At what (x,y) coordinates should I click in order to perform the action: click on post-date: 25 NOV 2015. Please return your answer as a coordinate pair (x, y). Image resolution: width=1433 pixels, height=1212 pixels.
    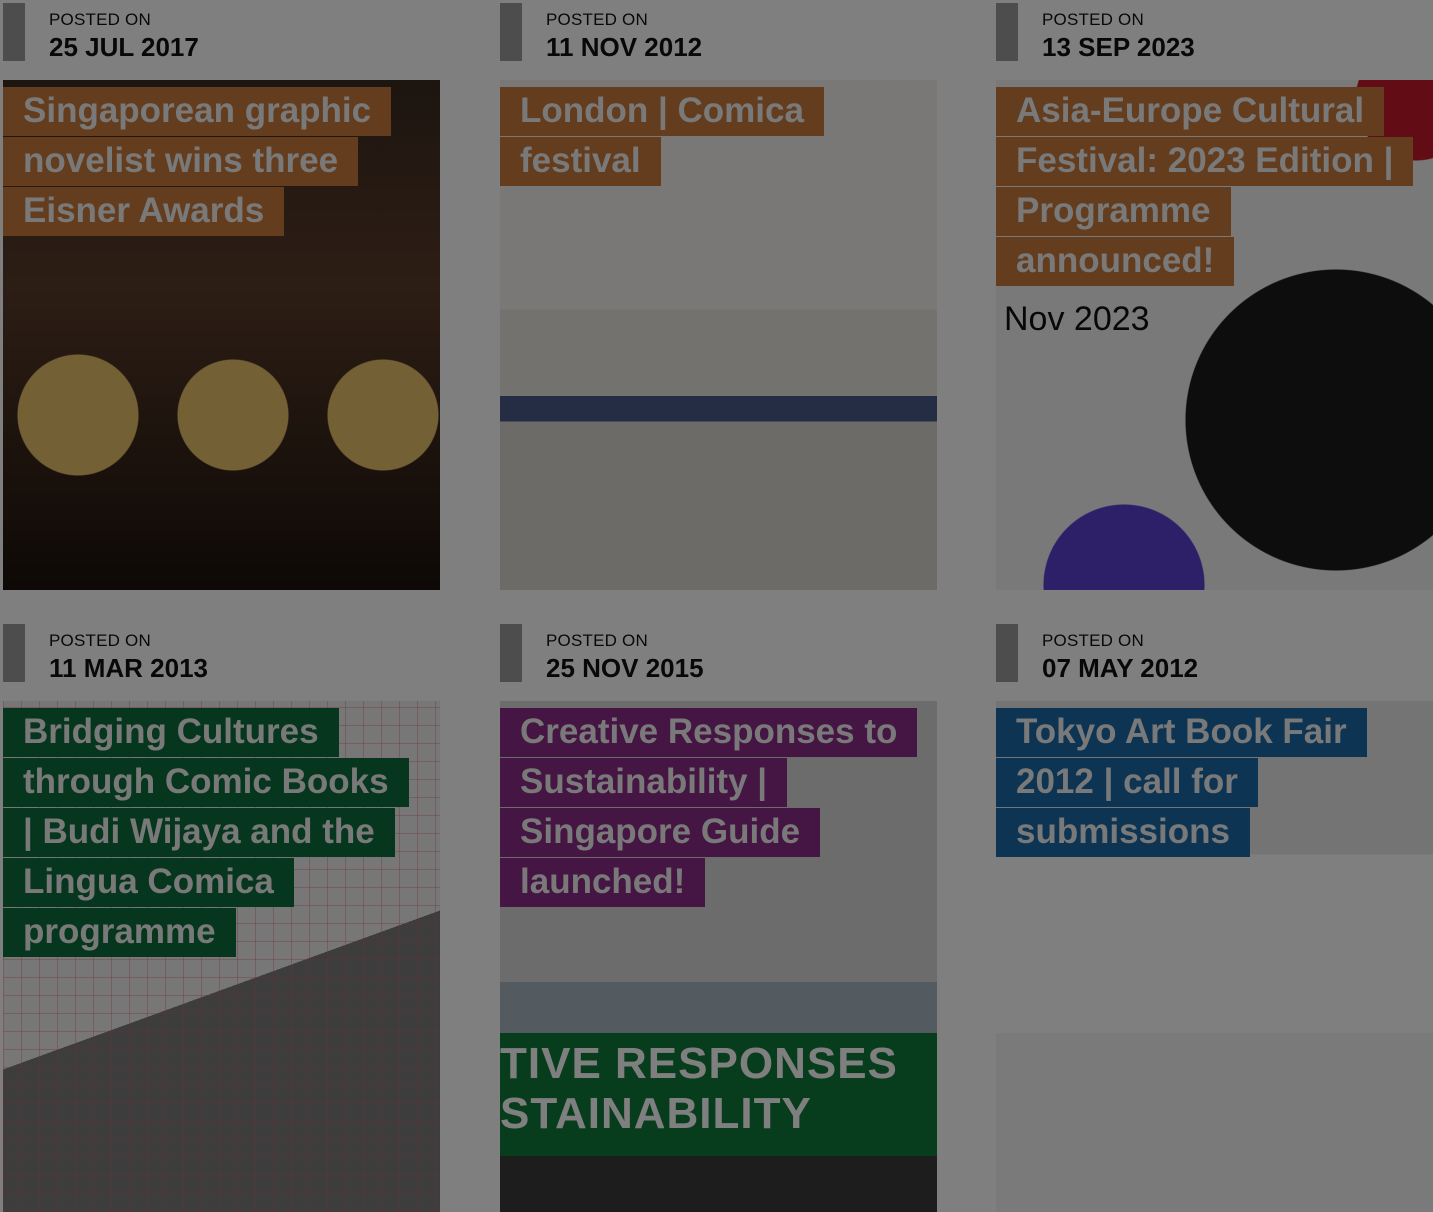
    Looking at the image, I should click on (625, 668).